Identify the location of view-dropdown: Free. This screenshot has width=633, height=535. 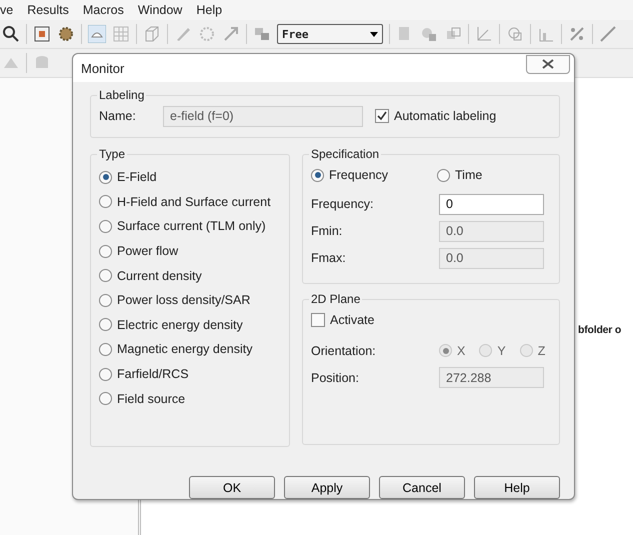
(330, 34).